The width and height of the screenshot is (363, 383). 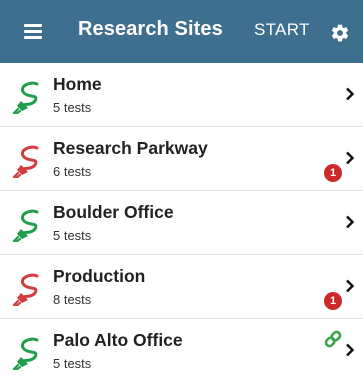 What do you see at coordinates (99, 276) in the screenshot?
I see `site-name: Production` at bounding box center [99, 276].